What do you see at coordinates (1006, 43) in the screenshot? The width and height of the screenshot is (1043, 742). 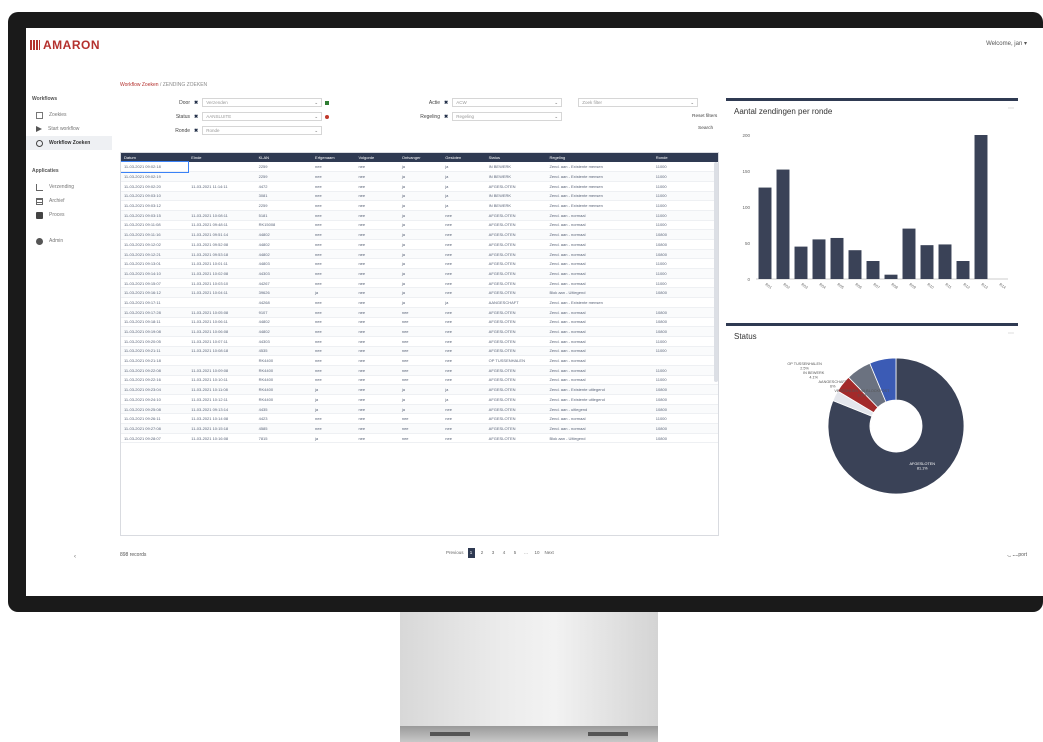 I see `user-menu: Welcome, jan ▾` at bounding box center [1006, 43].